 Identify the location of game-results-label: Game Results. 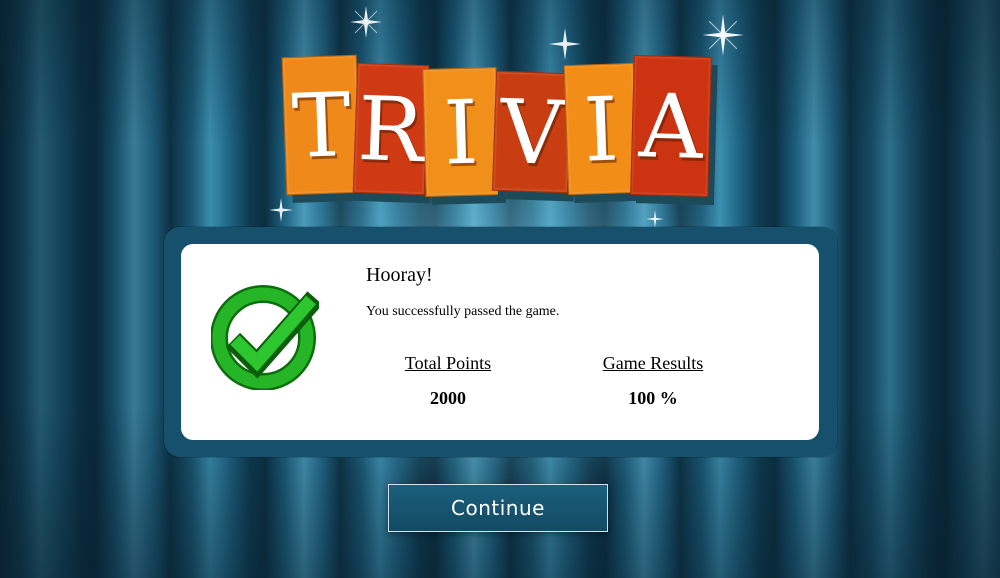
(653, 363).